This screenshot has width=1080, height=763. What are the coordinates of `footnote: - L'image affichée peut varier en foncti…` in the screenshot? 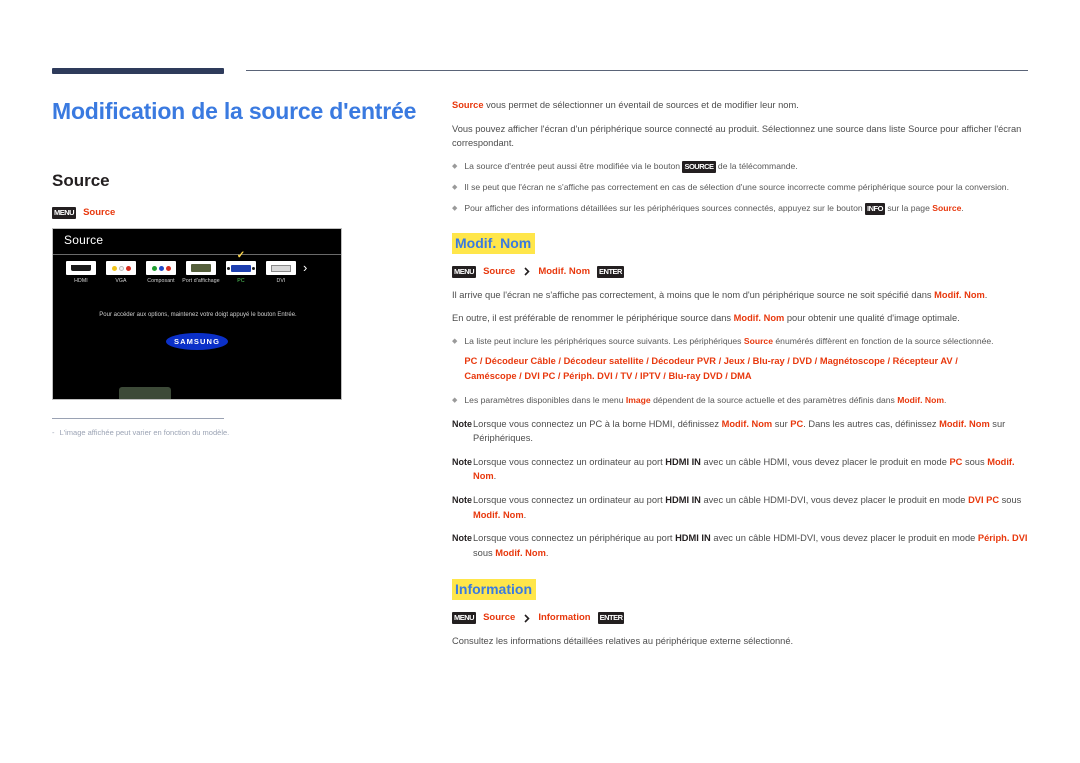 It's located at (217, 433).